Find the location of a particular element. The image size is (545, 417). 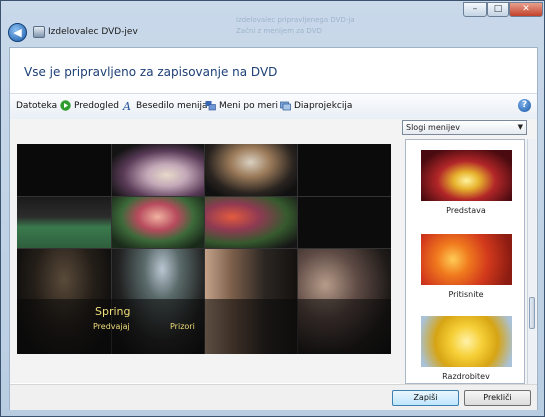

menu-styles-list: Predstava Pritisnite Razdrobitev is located at coordinates (465, 261).